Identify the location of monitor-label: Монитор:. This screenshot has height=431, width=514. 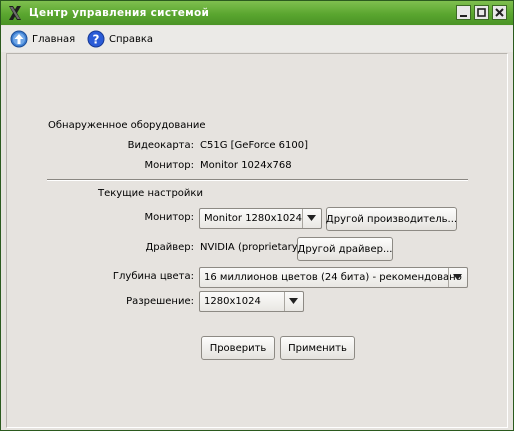
(169, 217).